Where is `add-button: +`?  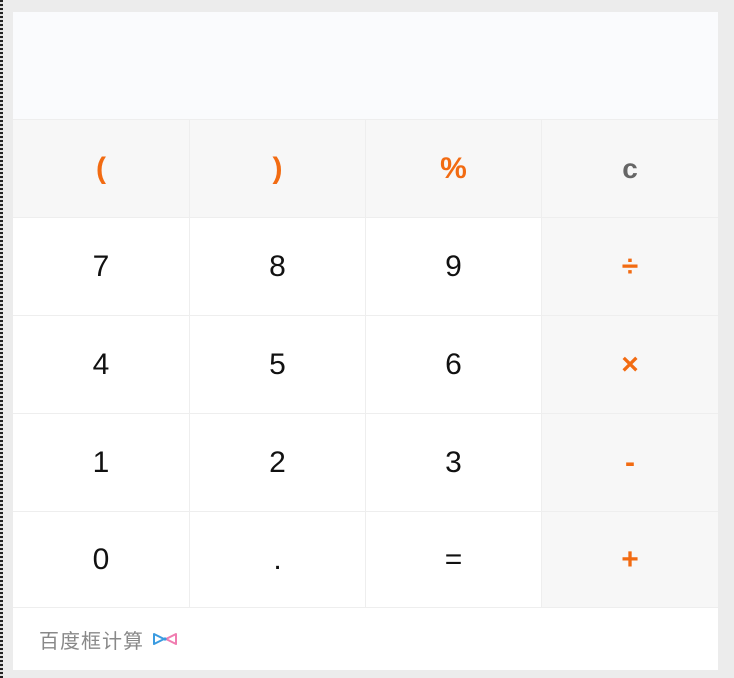 add-button: + is located at coordinates (630, 560).